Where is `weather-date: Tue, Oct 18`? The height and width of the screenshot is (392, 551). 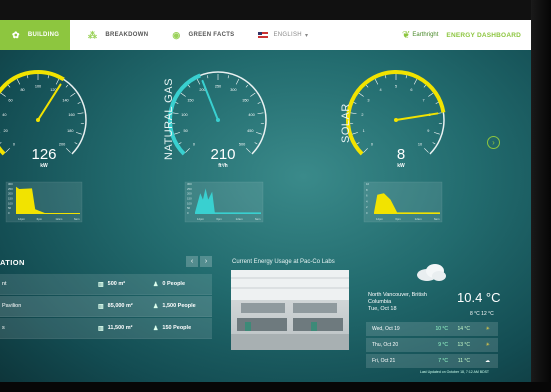
weather-date: Tue, Oct 18 is located at coordinates (382, 309).